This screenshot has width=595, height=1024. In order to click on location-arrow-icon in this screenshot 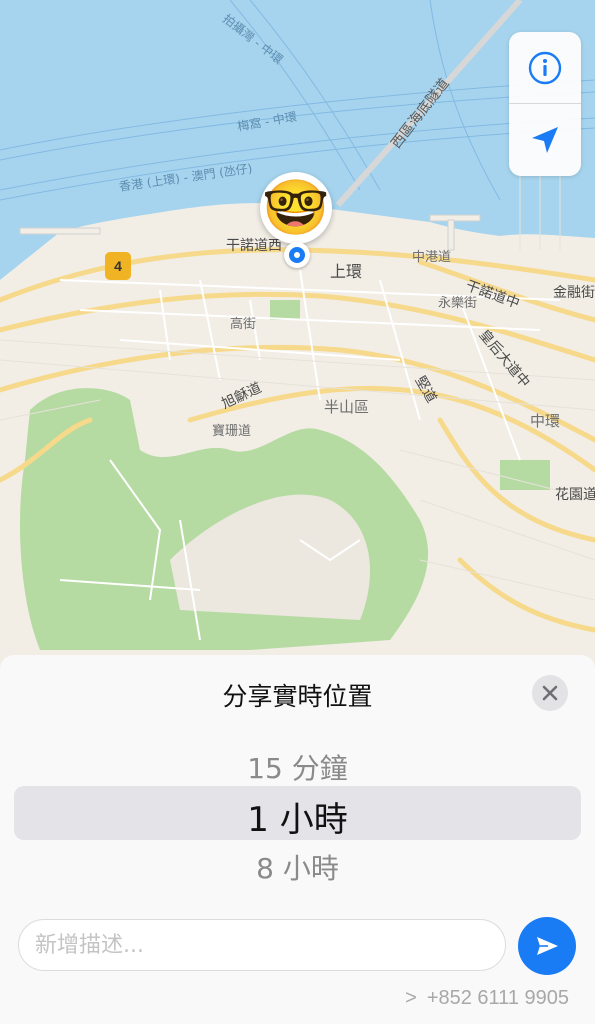, I will do `click(545, 140)`.